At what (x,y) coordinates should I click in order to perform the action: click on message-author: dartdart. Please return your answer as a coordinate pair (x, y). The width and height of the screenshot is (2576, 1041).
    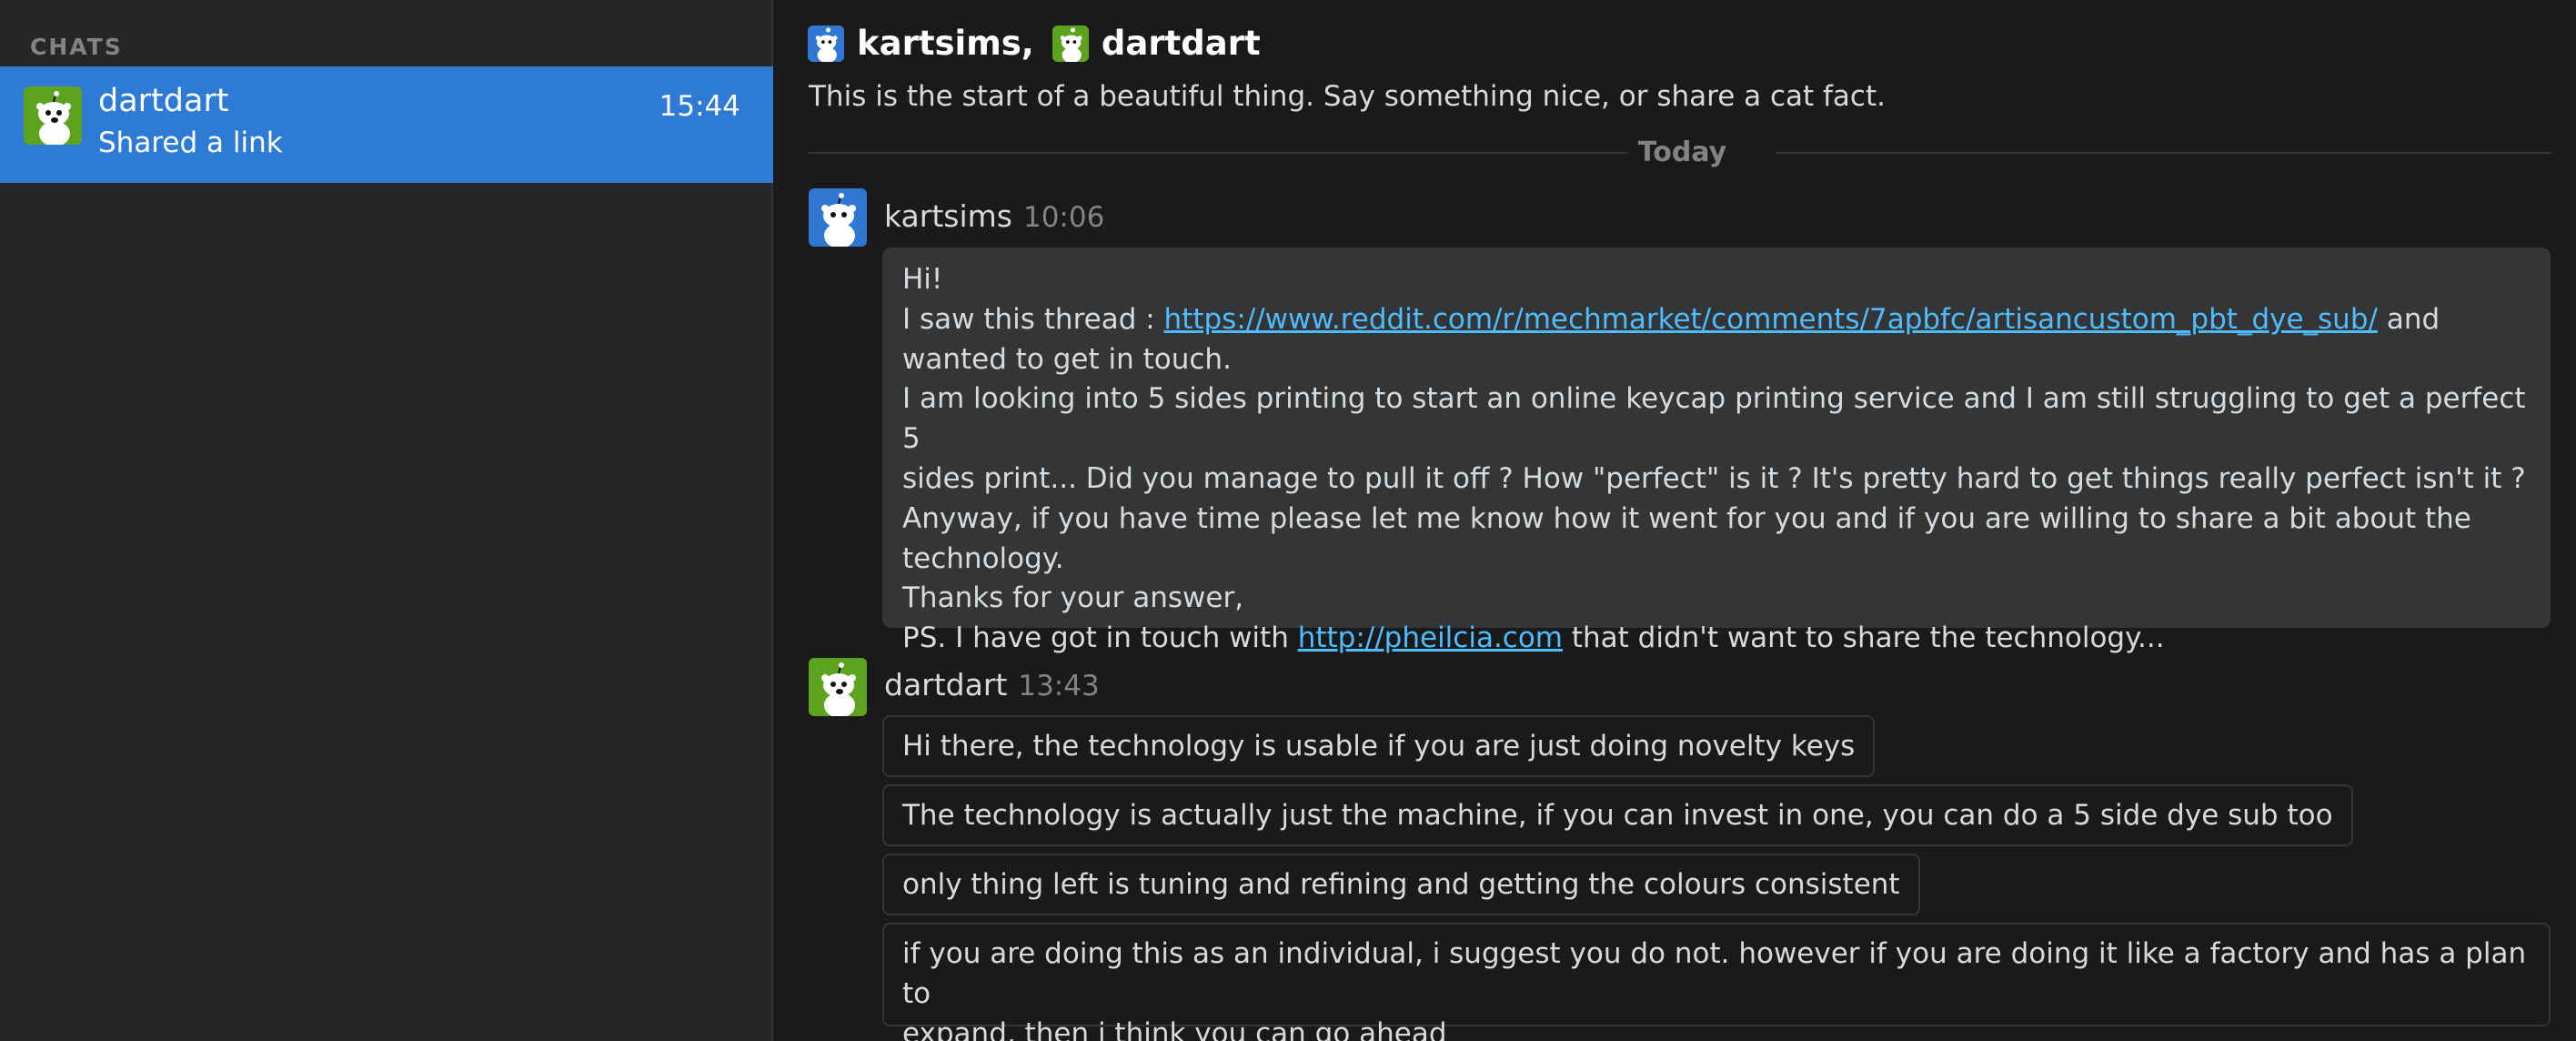
    Looking at the image, I should click on (945, 685).